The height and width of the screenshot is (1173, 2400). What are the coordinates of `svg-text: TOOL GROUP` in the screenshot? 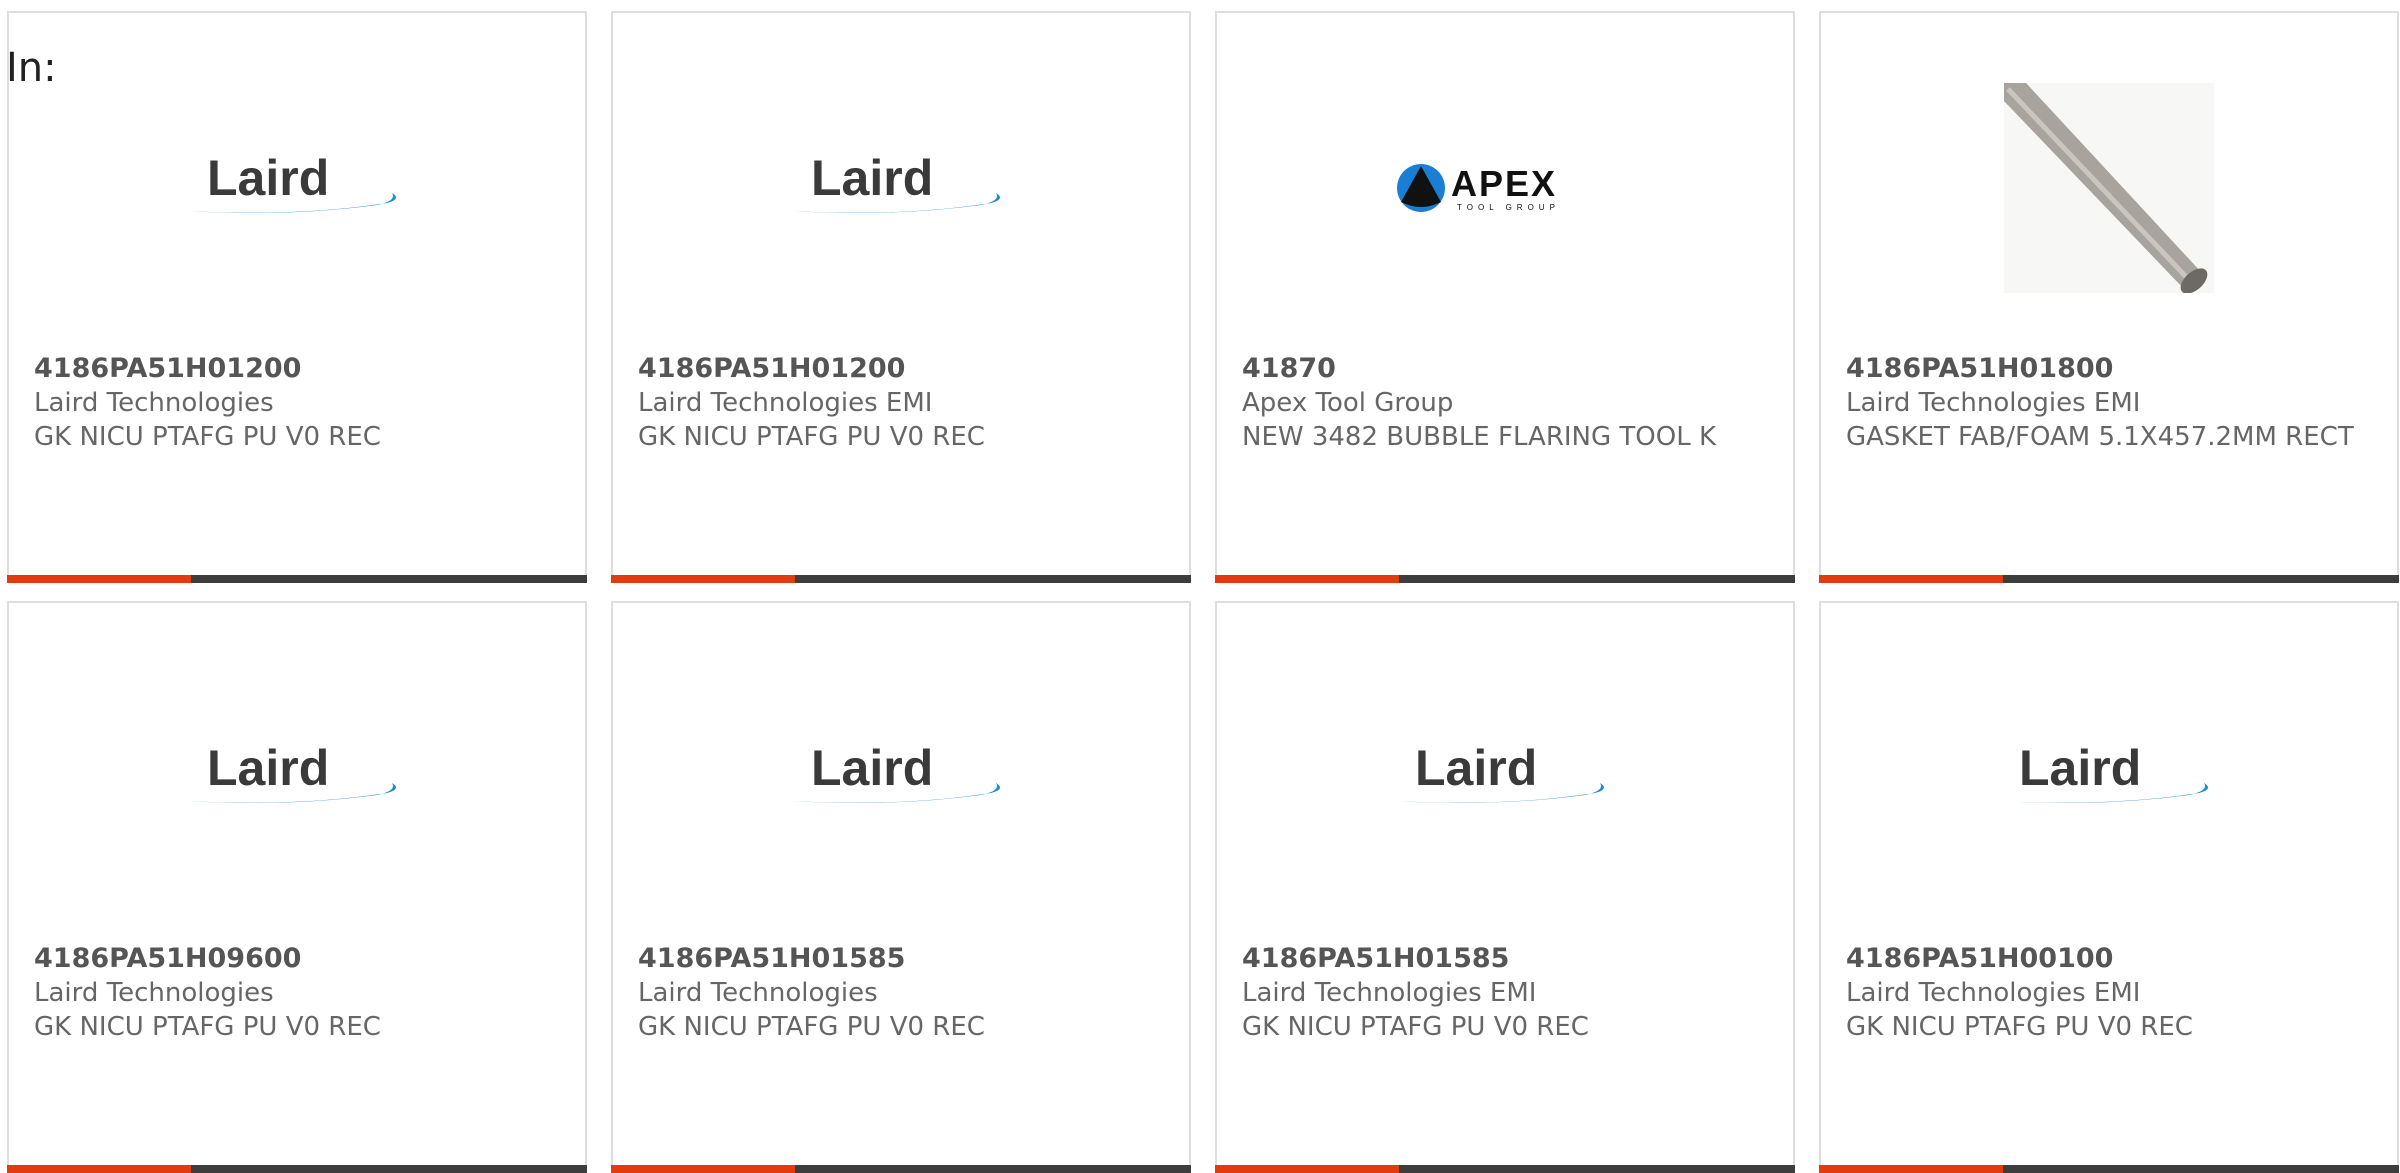 It's located at (1508, 207).